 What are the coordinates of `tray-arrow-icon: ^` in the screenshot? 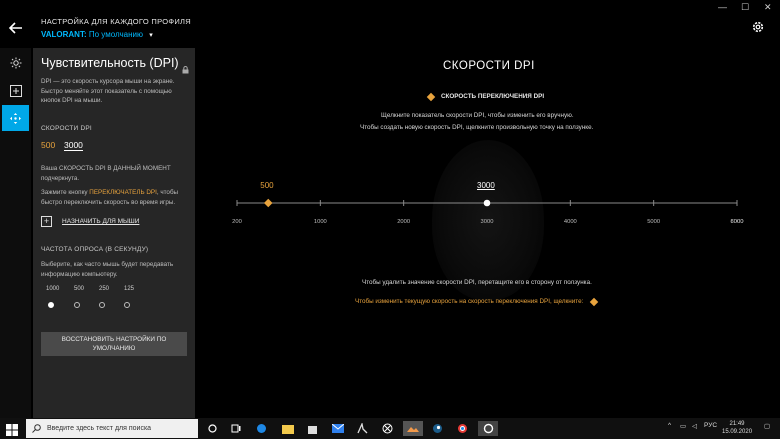 It's located at (669, 425).